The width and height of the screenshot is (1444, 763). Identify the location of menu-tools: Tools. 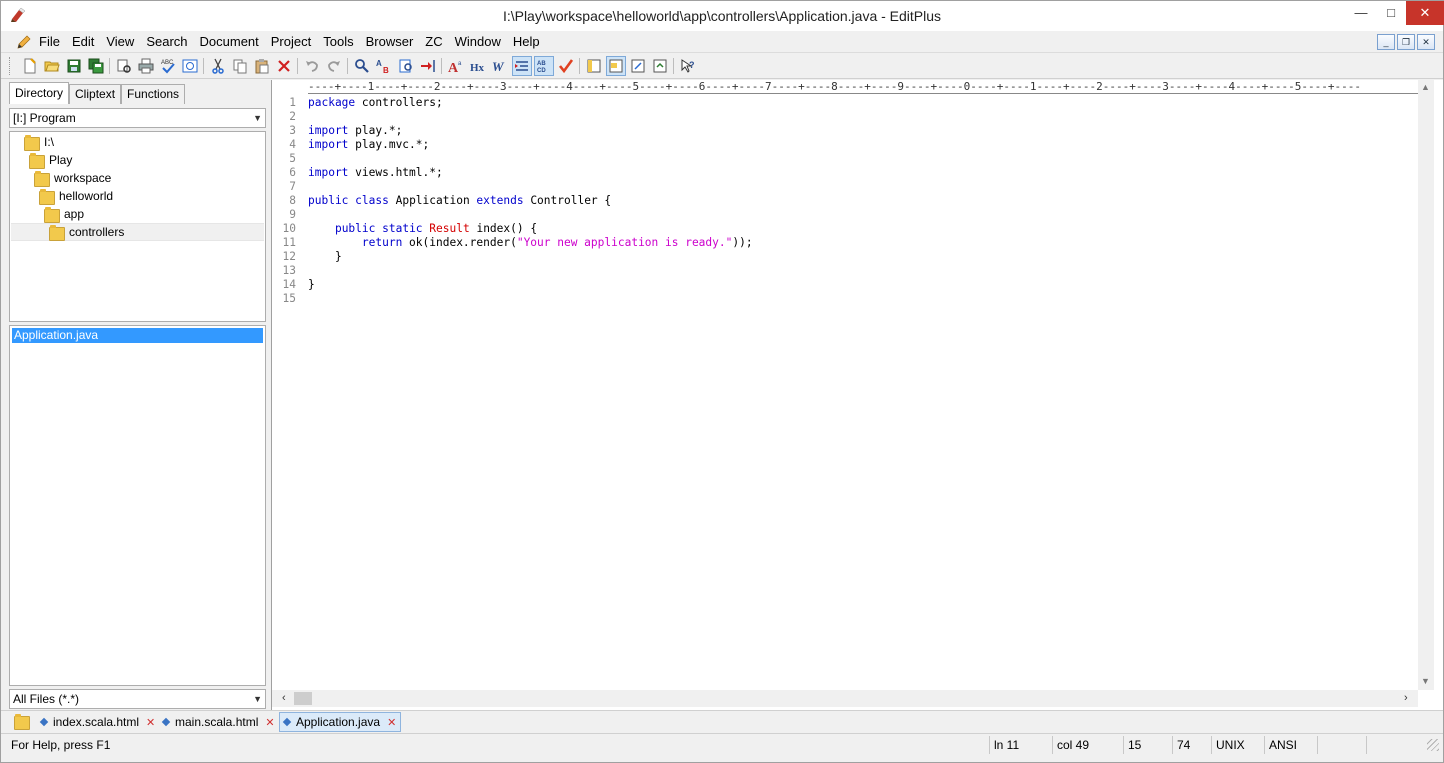
(338, 42).